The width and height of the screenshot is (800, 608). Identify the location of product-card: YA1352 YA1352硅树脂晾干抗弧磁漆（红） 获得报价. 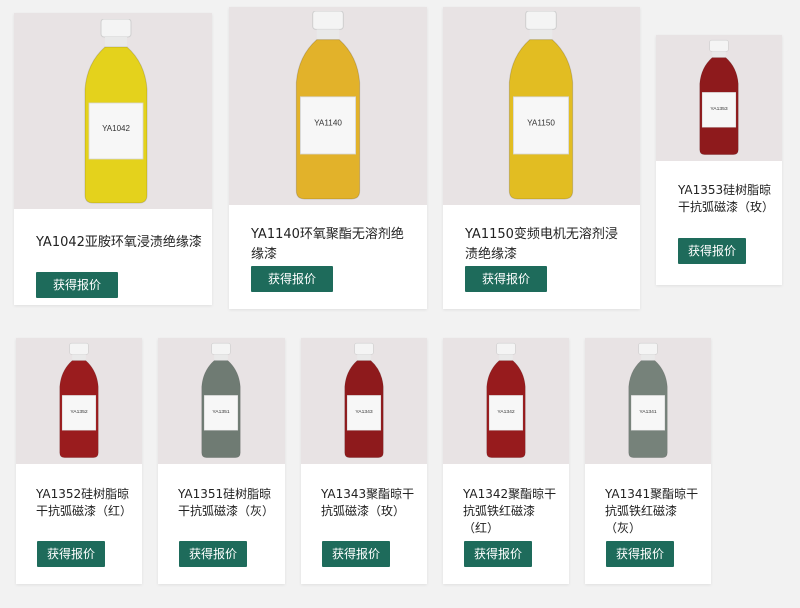
(79, 461).